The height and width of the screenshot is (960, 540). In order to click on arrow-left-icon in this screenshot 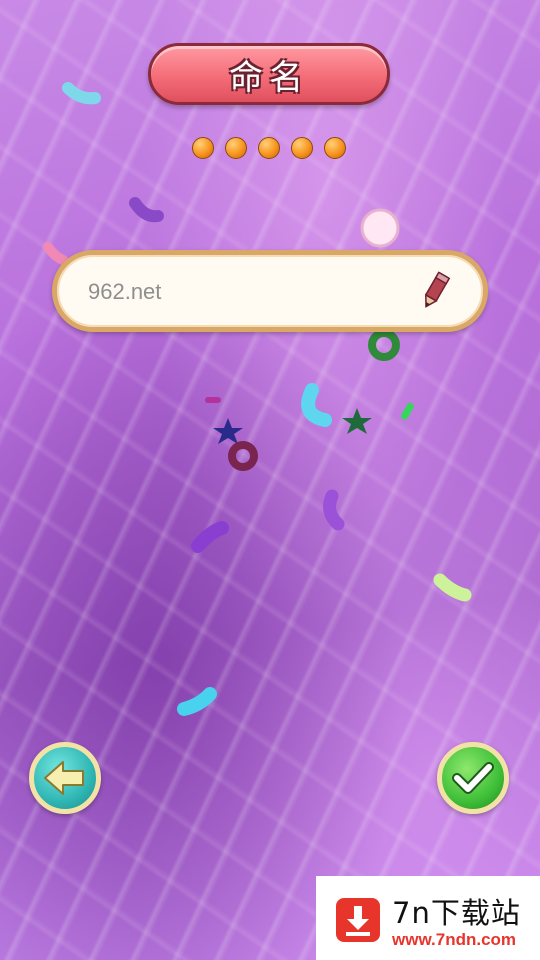, I will do `click(64, 778)`.